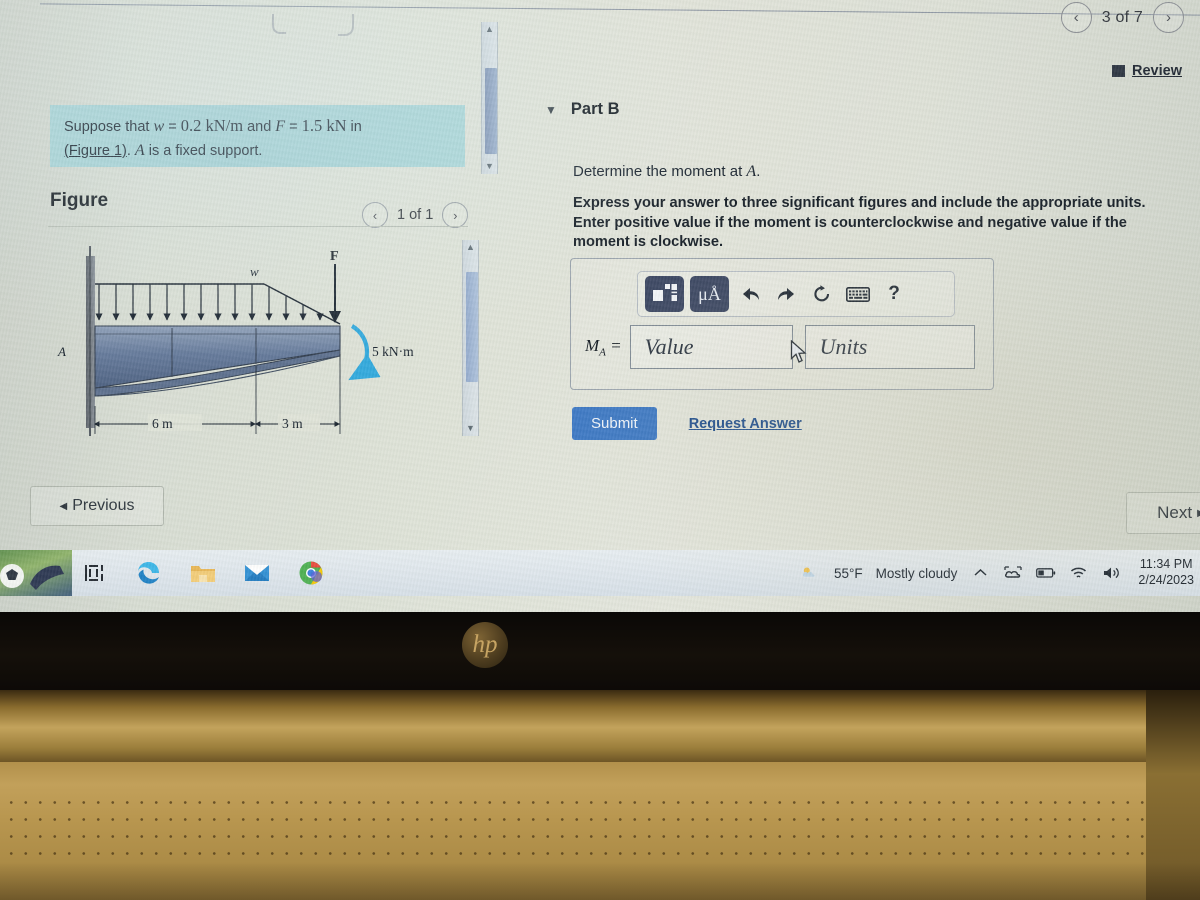  I want to click on problem-navigation: ‹ 3 of 7 ›, so click(1122, 17).